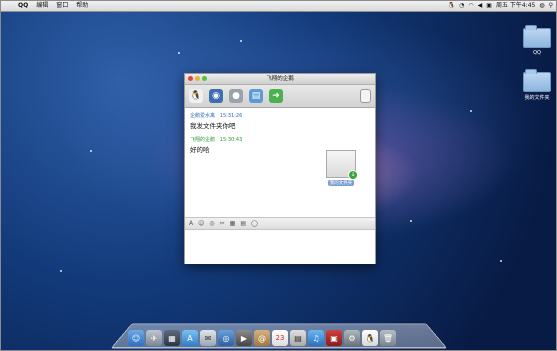  I want to click on chat-history-icon: ▤, so click(243, 223).